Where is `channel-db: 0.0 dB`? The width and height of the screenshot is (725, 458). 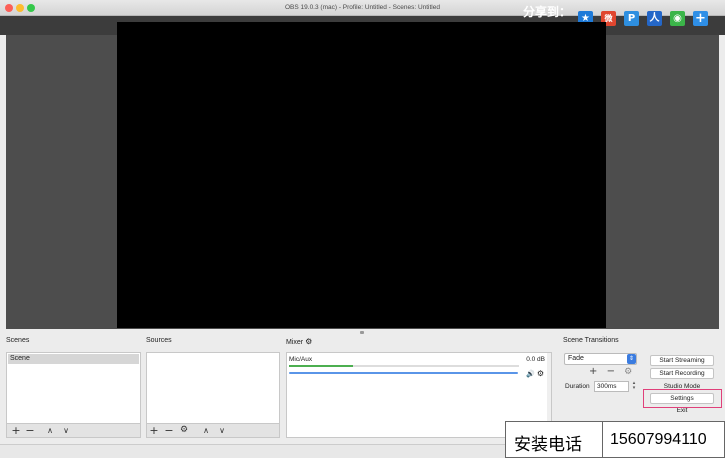
channel-db: 0.0 dB is located at coordinates (535, 359).